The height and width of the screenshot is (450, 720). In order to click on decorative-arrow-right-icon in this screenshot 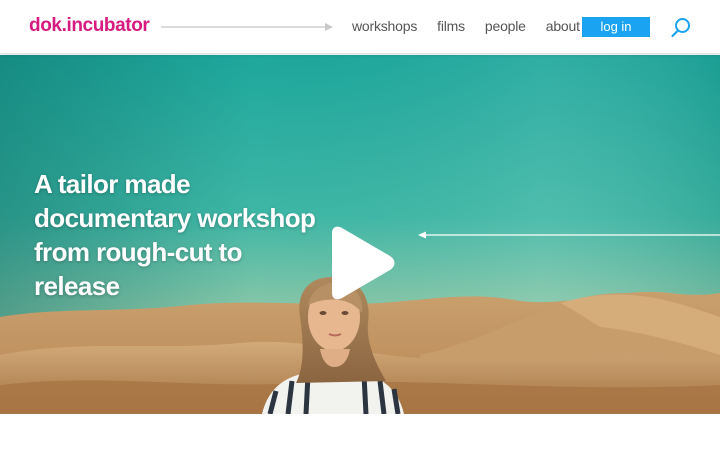, I will do `click(247, 27)`.